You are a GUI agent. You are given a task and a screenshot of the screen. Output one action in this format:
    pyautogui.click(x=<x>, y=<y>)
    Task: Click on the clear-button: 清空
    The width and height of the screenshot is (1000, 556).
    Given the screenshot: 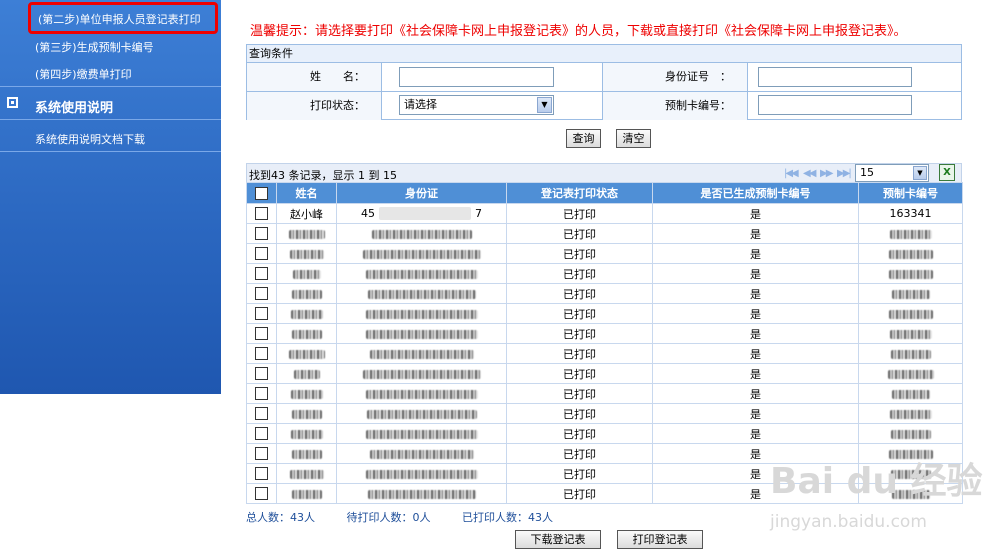 What is the action you would take?
    pyautogui.click(x=633, y=138)
    